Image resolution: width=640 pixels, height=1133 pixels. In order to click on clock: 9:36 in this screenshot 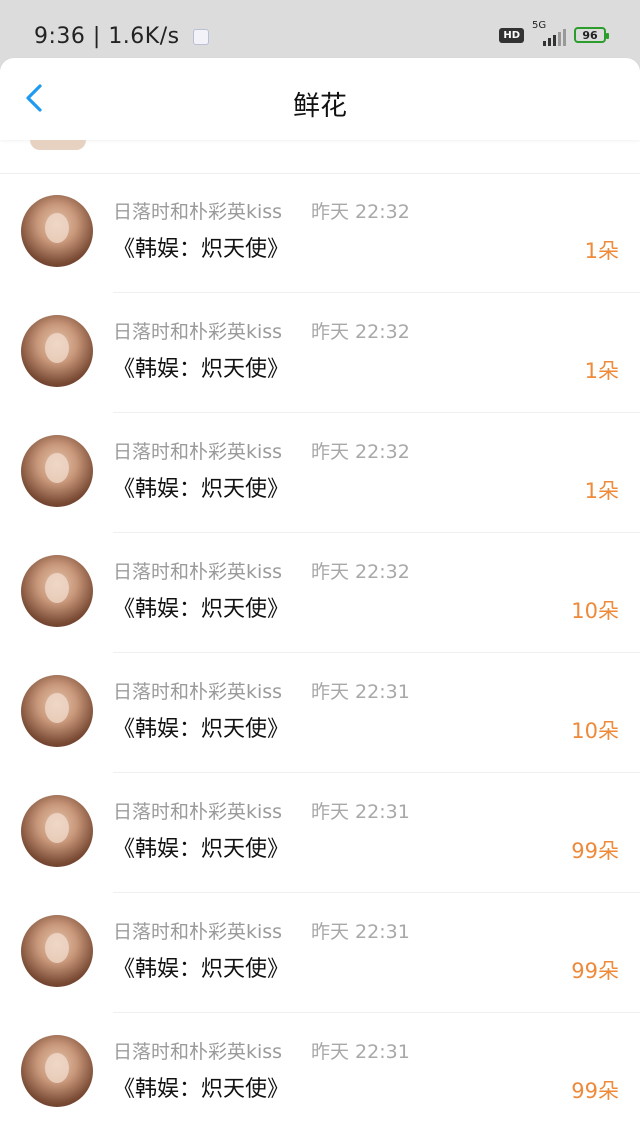, I will do `click(60, 36)`.